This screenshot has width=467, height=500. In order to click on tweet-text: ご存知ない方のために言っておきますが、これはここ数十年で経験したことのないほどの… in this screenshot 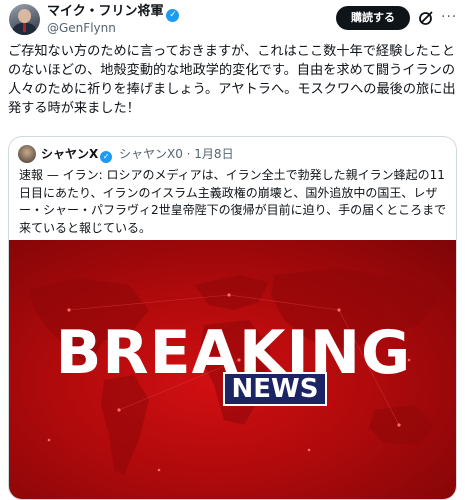, I will do `click(232, 80)`.